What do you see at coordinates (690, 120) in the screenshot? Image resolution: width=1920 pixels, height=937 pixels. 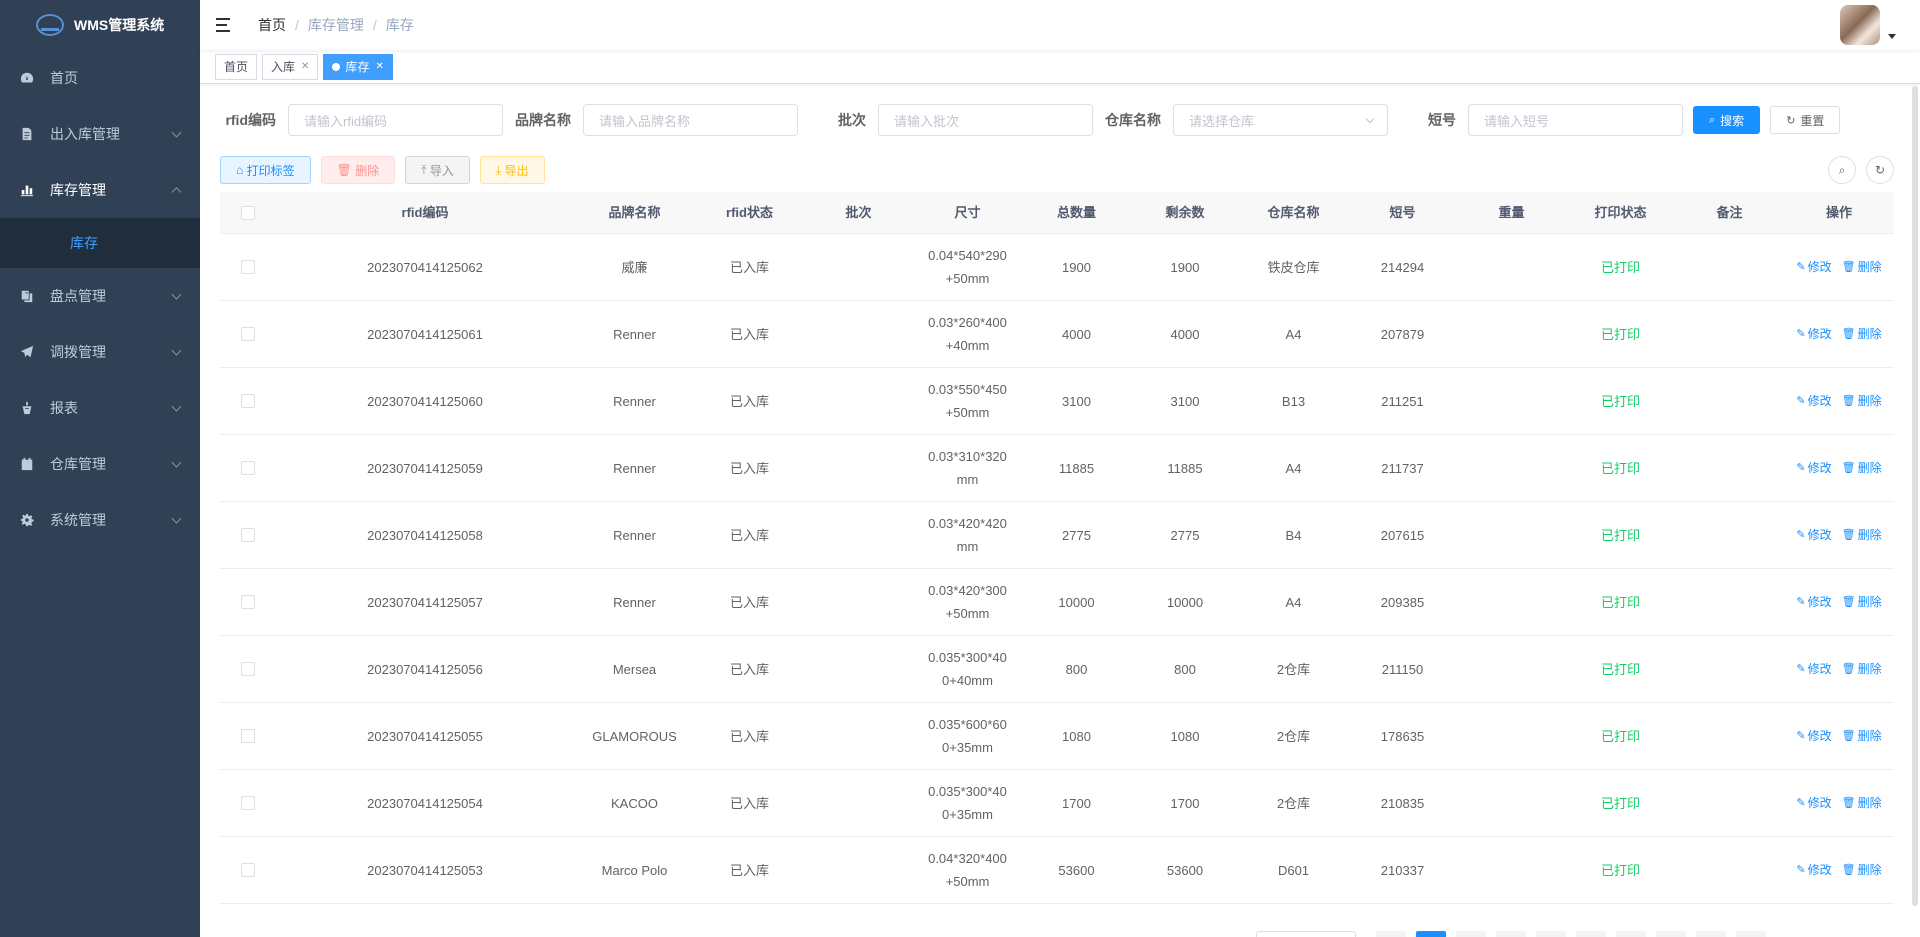 I see `brand-input: 请输入品牌名称` at bounding box center [690, 120].